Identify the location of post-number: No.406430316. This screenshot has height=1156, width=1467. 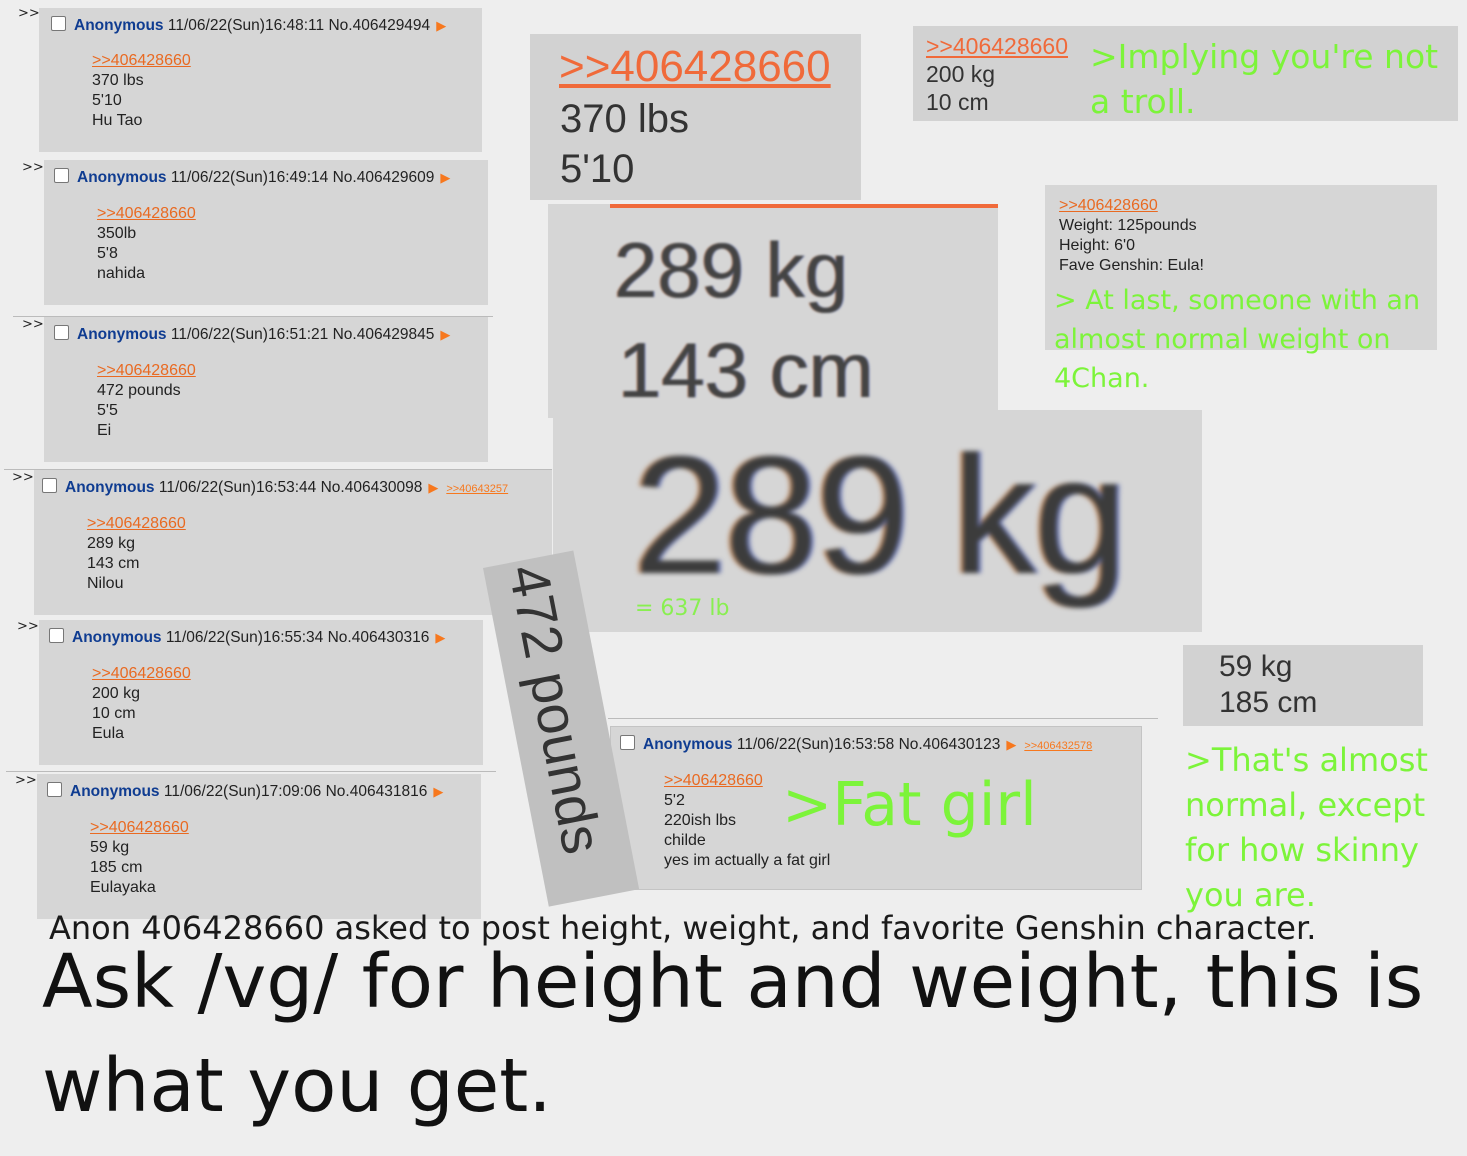
(379, 637).